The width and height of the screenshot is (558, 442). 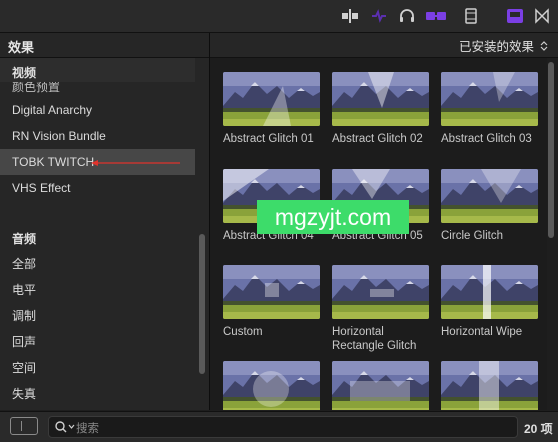 I want to click on effect-name: Abstract Glitch 03, so click(x=486, y=139).